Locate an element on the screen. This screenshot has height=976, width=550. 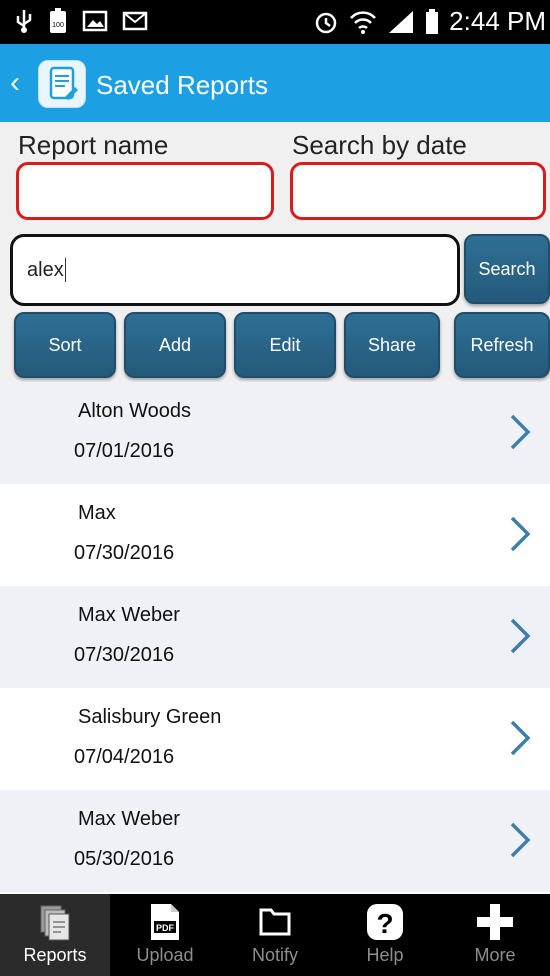
svg-text: PDF is located at coordinates (165, 928).